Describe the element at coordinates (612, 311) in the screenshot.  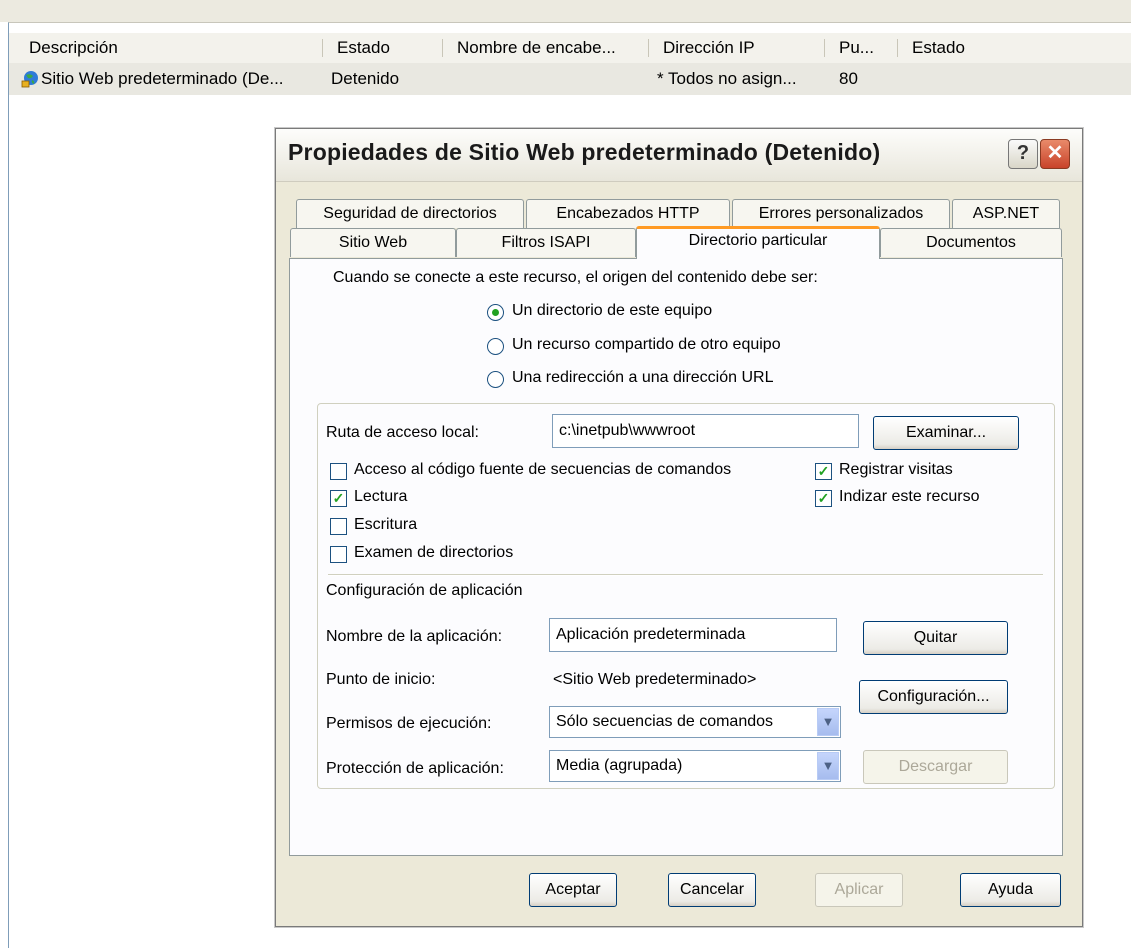
I see `radio-local-directory-label: Un directorio de este equipo` at that location.